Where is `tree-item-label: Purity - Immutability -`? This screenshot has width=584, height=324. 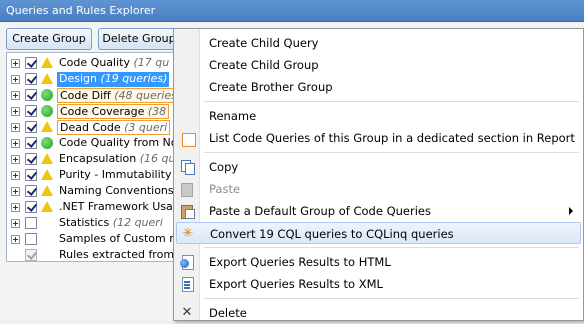 tree-item-label: Purity - Immutability - is located at coordinates (119, 175).